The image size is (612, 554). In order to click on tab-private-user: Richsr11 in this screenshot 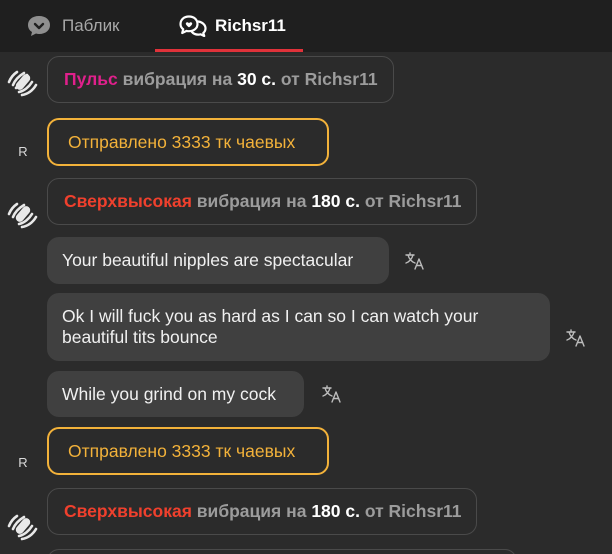, I will do `click(229, 26)`.